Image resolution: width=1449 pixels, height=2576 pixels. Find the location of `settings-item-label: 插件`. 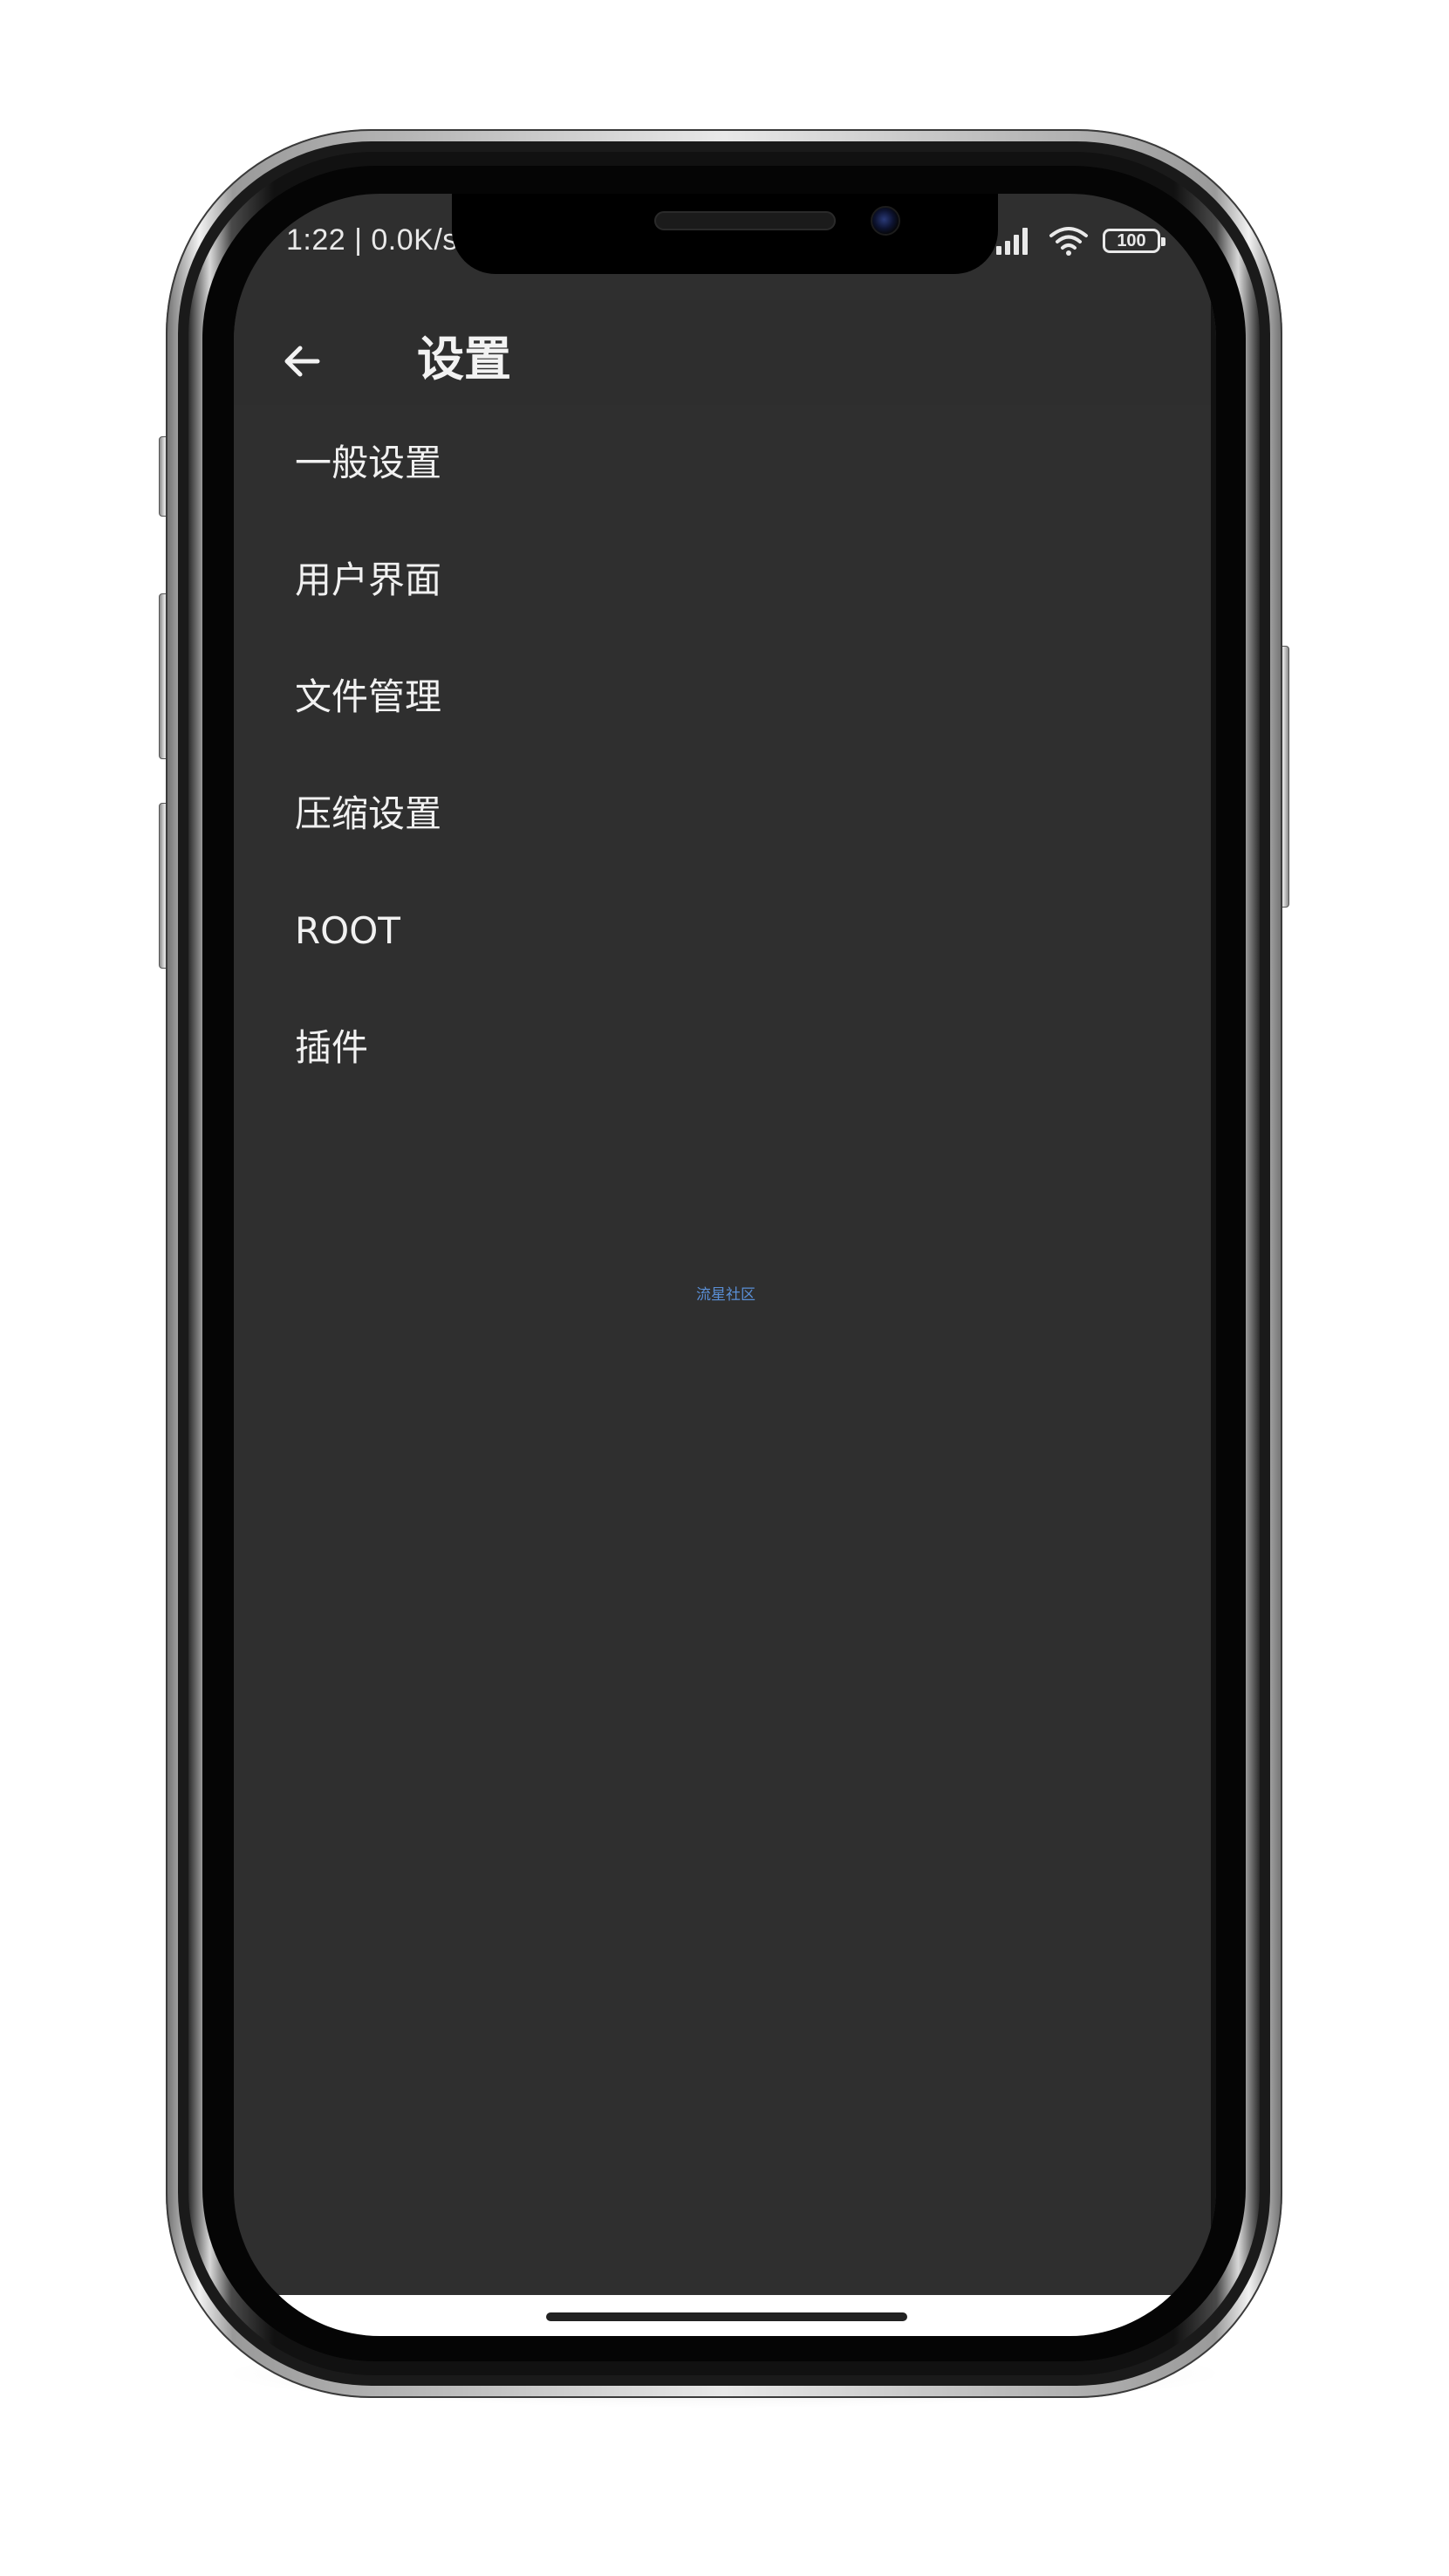

settings-item-label: 插件 is located at coordinates (332, 1047).